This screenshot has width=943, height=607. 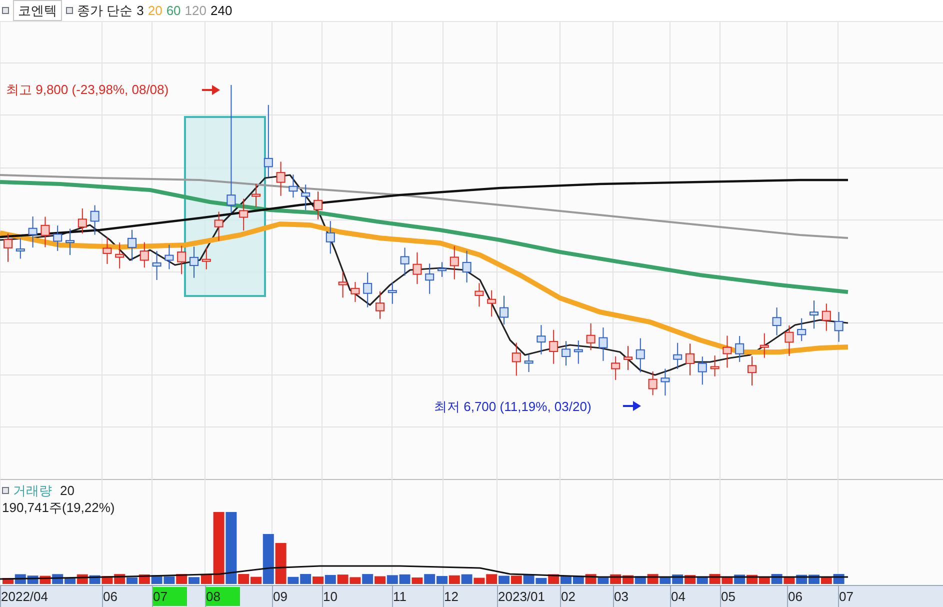 I want to click on axis-date-label: 09, so click(x=280, y=597).